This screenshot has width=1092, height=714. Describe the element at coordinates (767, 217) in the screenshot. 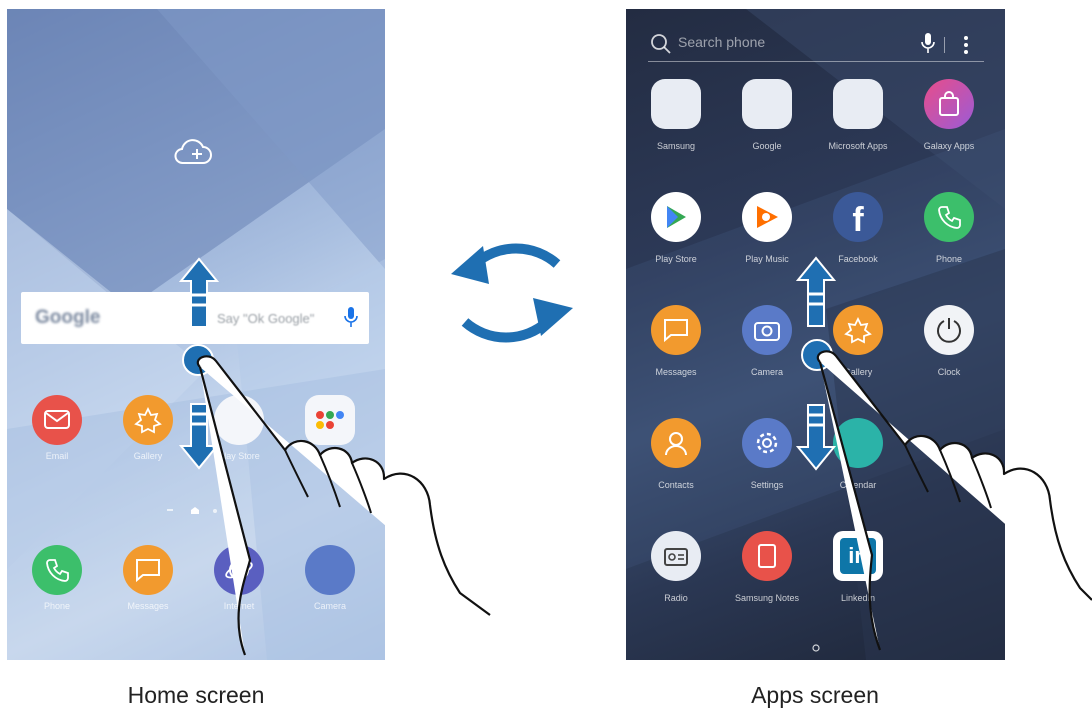

I see `play-music-icon` at that location.